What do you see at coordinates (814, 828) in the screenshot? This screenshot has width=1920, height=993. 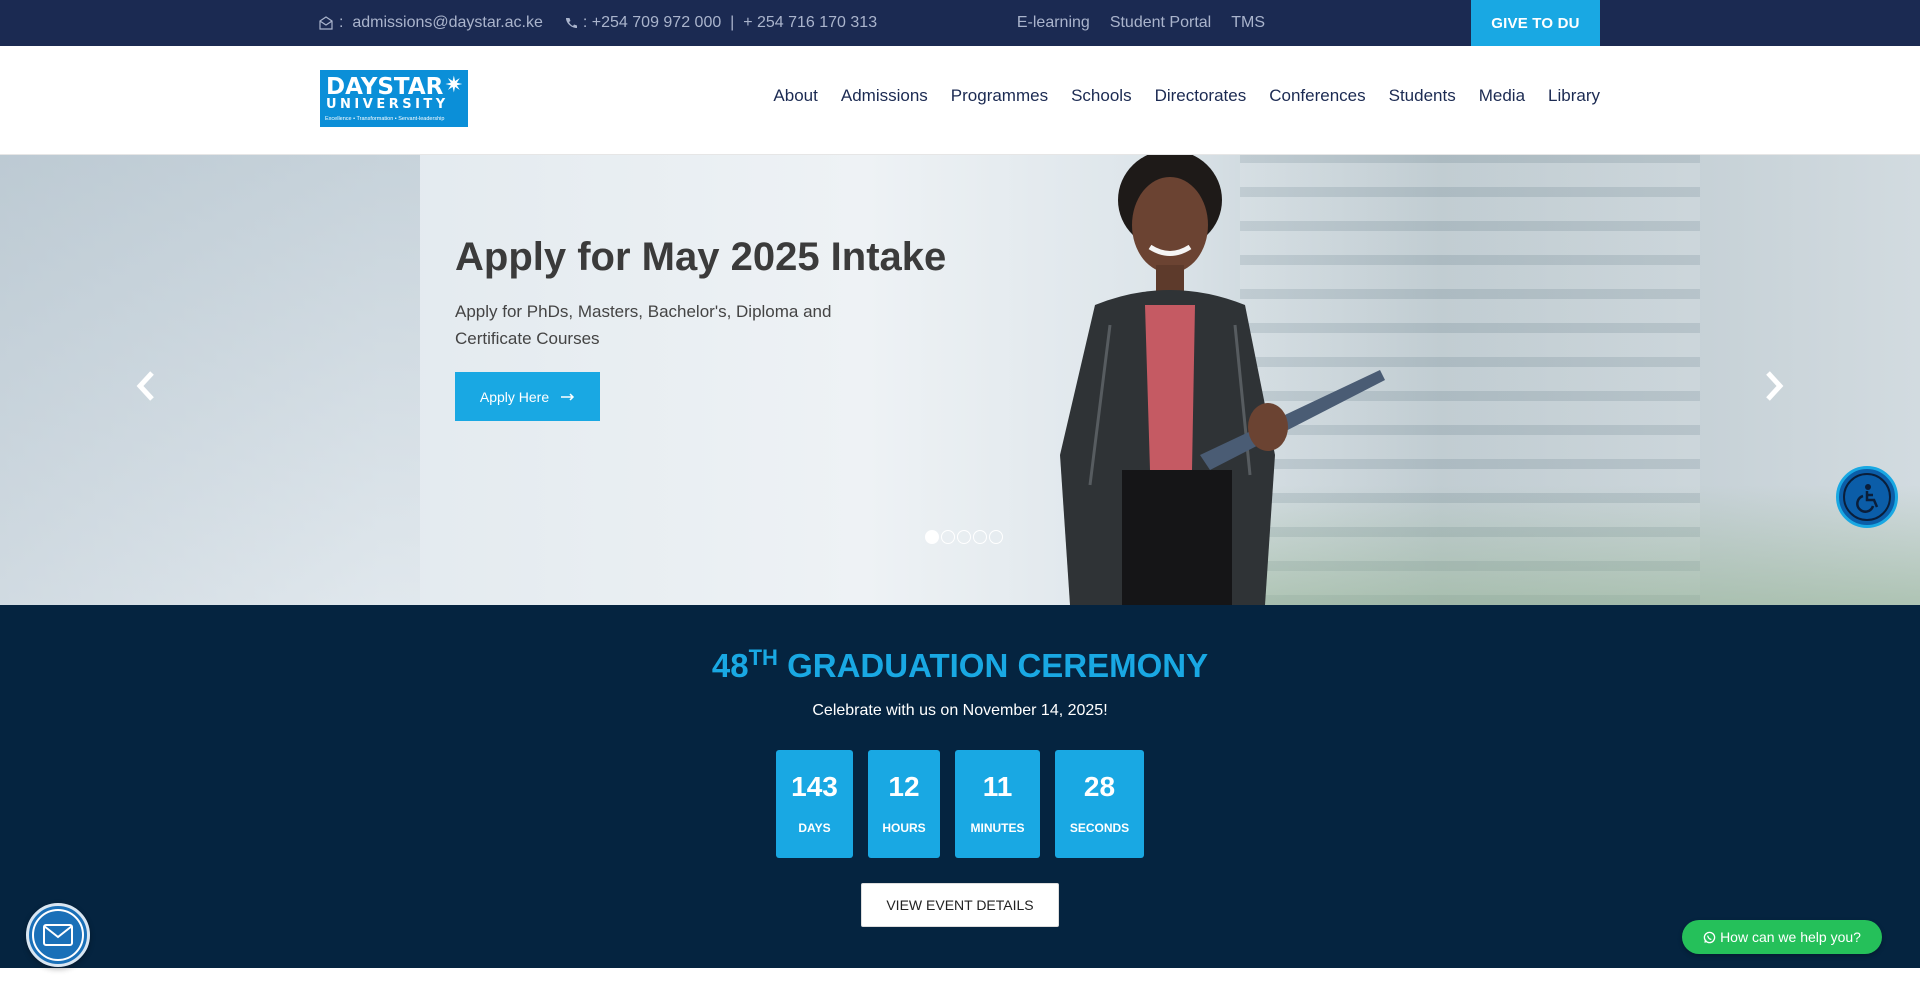 I see `countdown-label: DAYS` at bounding box center [814, 828].